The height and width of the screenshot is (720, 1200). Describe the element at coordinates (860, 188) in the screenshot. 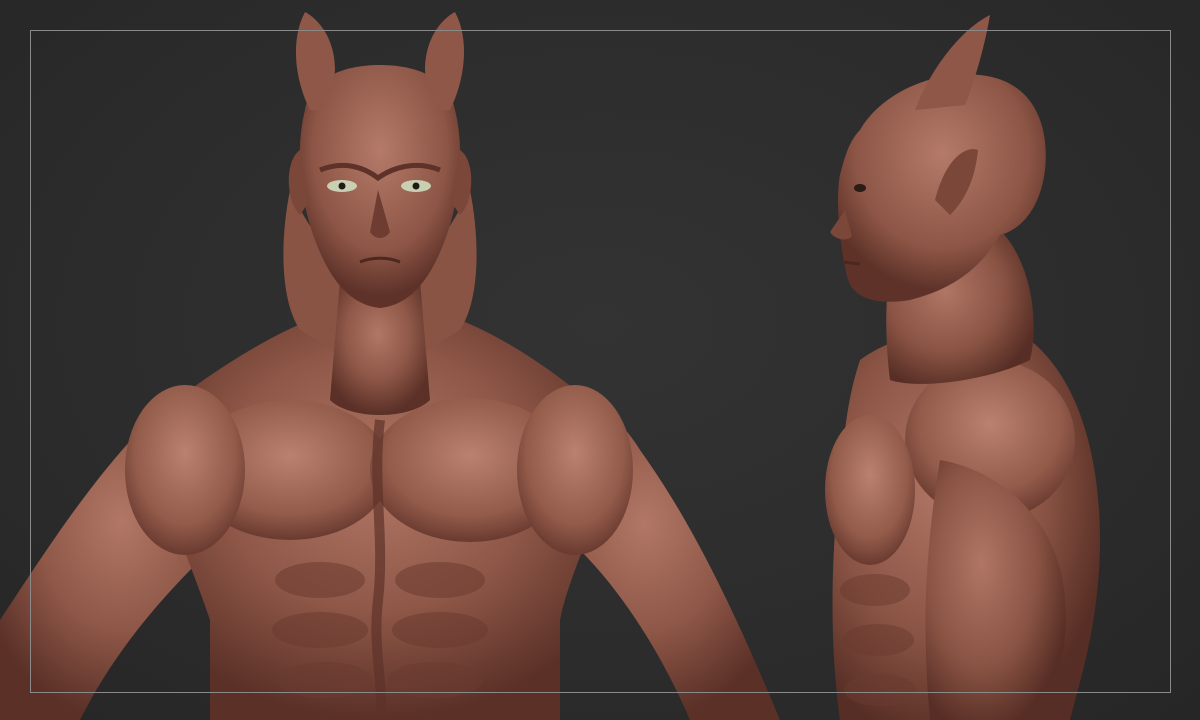

I see `side-eye` at that location.